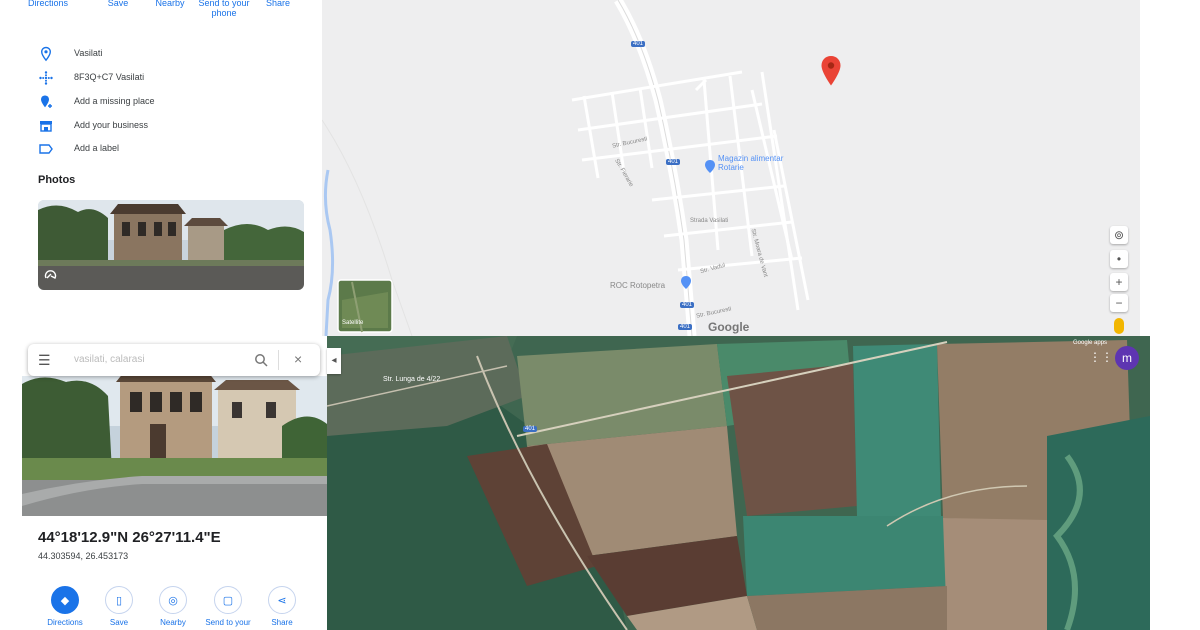 Image resolution: width=1200 pixels, height=630 pixels. What do you see at coordinates (1090, 343) in the screenshot?
I see `apps-label: Google apps` at bounding box center [1090, 343].